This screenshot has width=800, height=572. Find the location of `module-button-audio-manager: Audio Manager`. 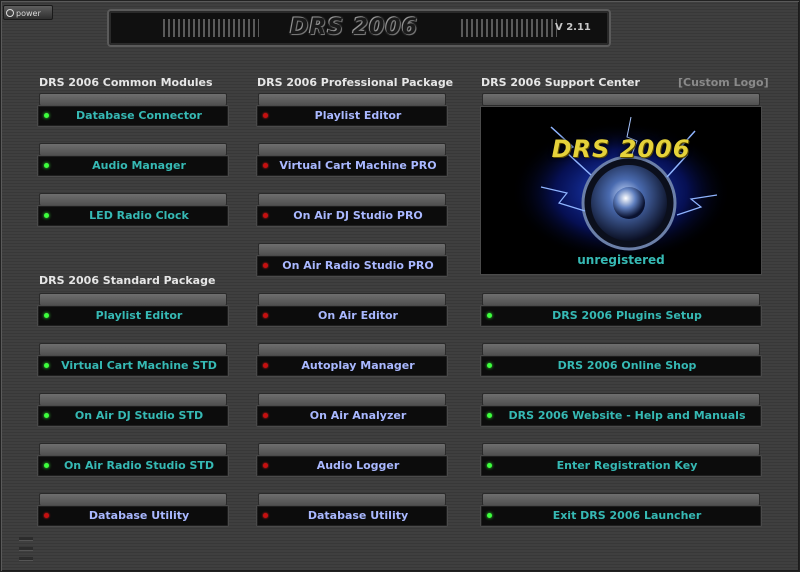

module-button-audio-manager: Audio Manager is located at coordinates (133, 160).